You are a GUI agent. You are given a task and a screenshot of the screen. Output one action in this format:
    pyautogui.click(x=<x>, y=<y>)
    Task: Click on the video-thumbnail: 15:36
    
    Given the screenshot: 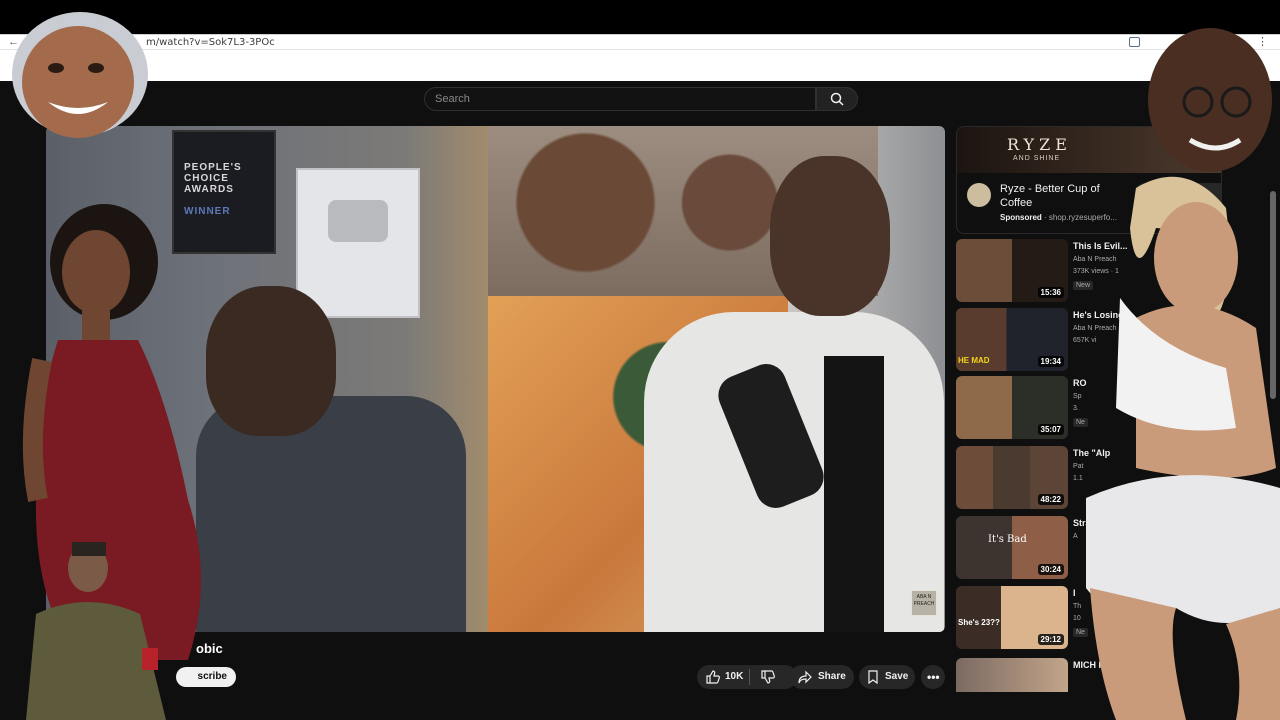 What is the action you would take?
    pyautogui.click(x=1012, y=270)
    